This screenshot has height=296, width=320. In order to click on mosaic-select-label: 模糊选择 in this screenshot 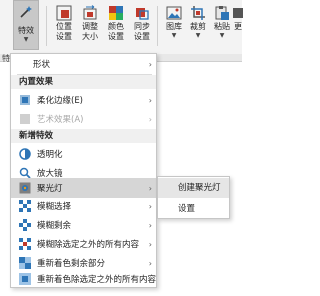, I will do `click(54, 207)`.